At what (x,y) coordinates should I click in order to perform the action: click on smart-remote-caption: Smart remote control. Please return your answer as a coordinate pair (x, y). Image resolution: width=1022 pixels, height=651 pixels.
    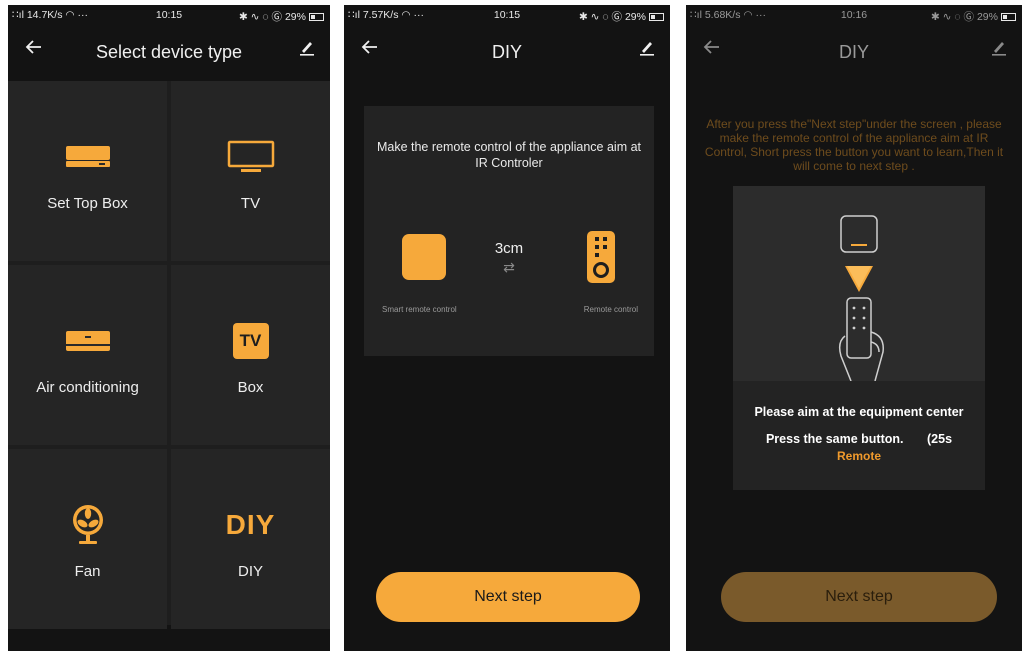
    Looking at the image, I should click on (419, 309).